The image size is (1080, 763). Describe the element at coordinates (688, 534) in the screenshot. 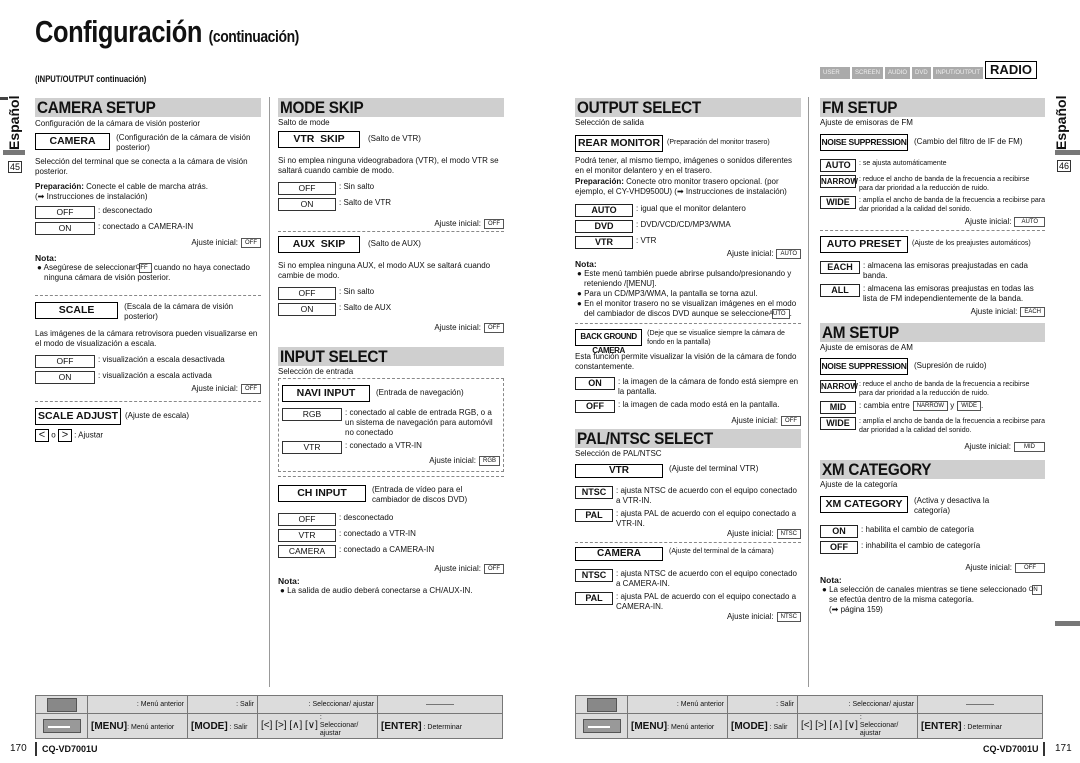

I see `initial-setting: Ajuste inicial: NTSC` at that location.